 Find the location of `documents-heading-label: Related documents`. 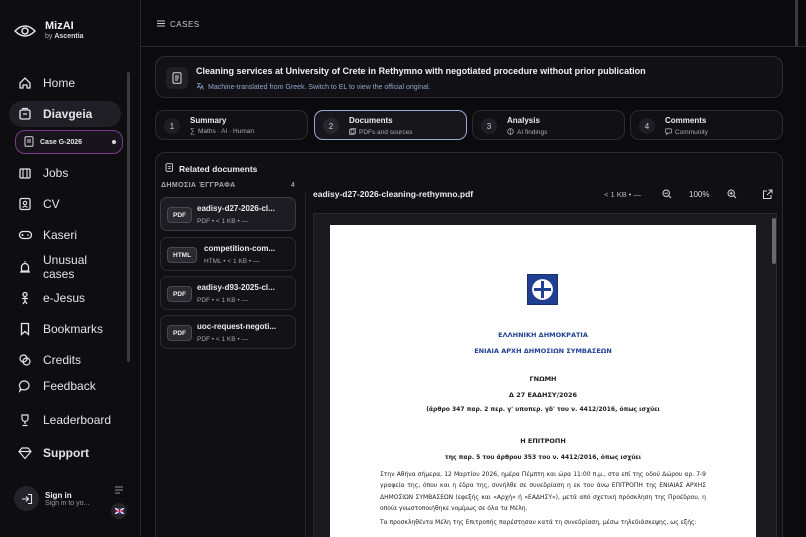

documents-heading-label: Related documents is located at coordinates (218, 168).